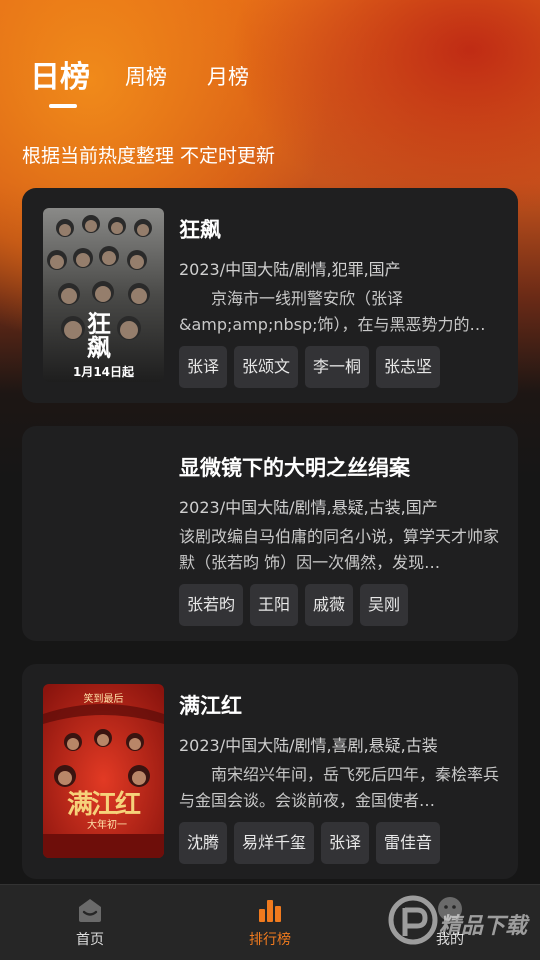  Describe the element at coordinates (274, 605) in the screenshot. I see `cast-tag: 王阳` at that location.